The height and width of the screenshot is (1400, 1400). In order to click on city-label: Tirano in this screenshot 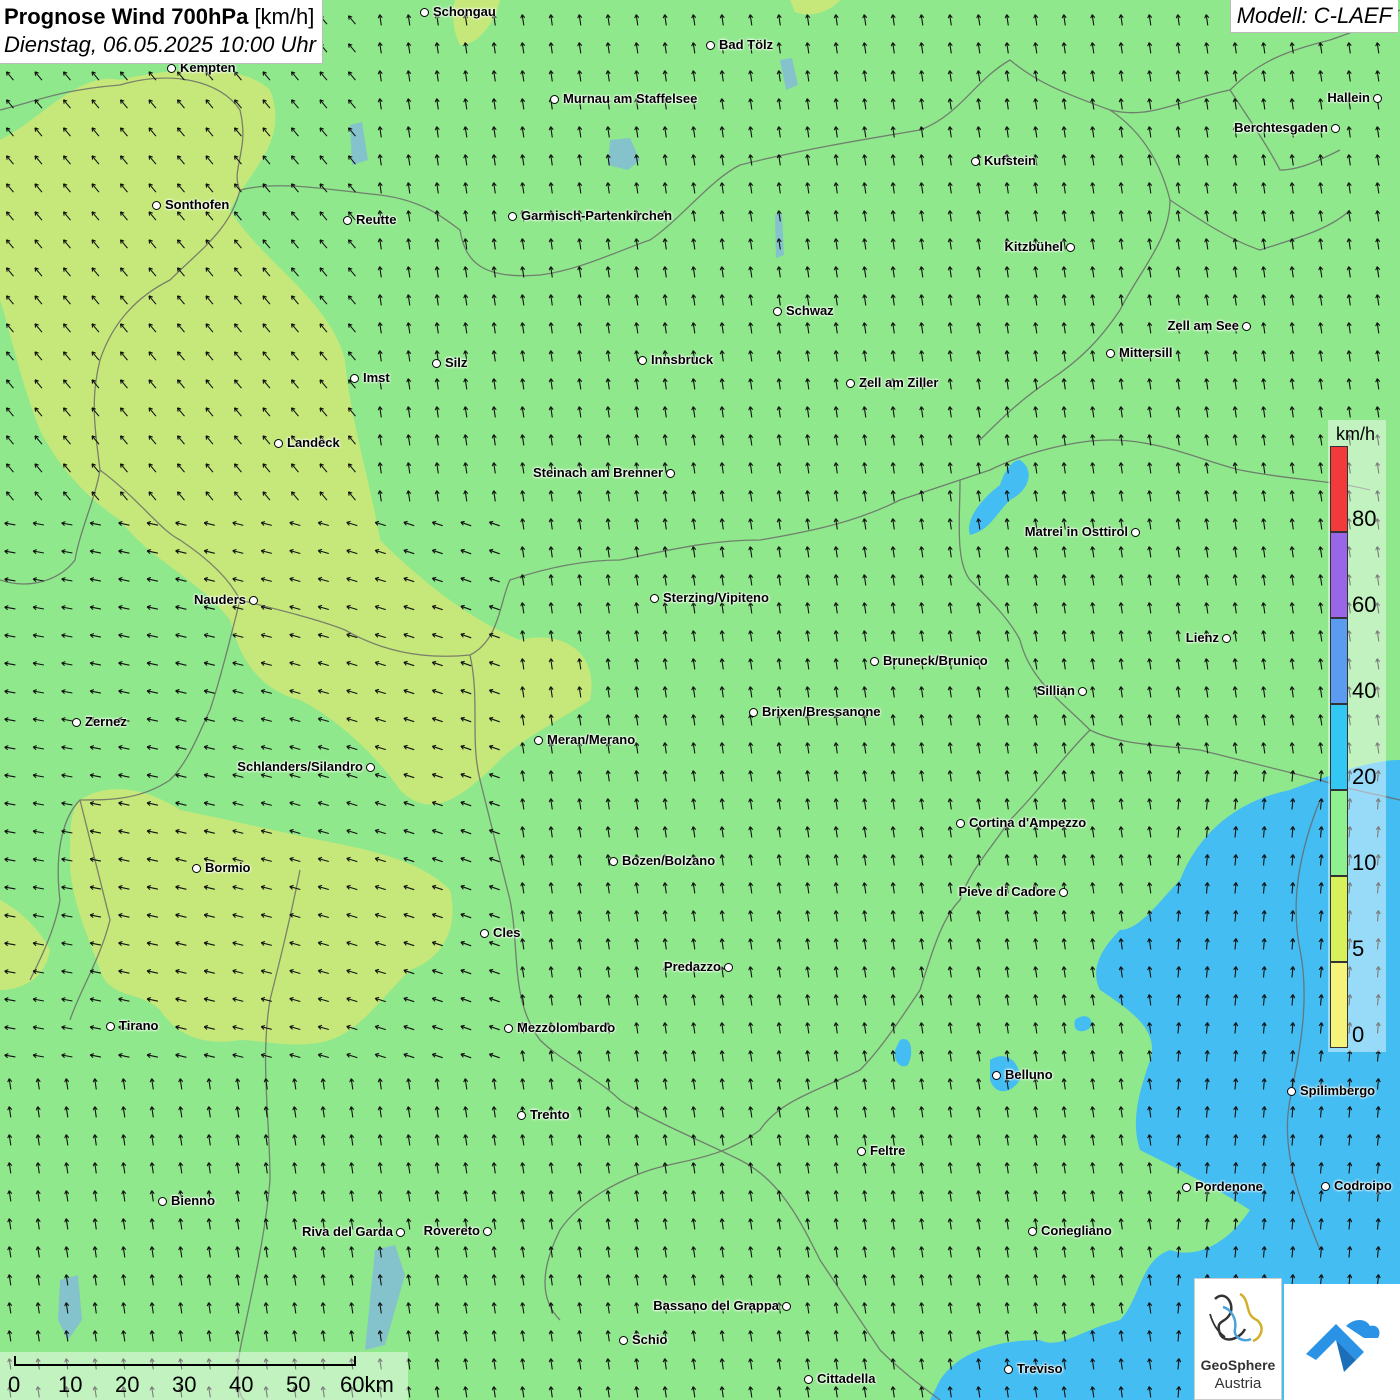, I will do `click(139, 1026)`.